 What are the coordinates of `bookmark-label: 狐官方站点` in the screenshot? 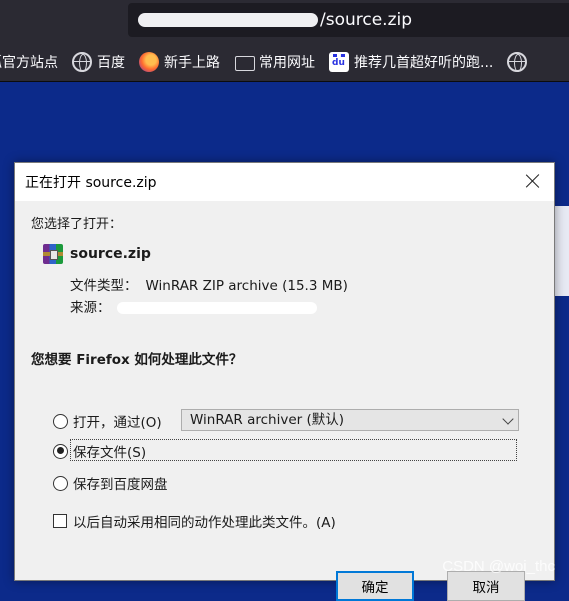 It's located at (29, 62).